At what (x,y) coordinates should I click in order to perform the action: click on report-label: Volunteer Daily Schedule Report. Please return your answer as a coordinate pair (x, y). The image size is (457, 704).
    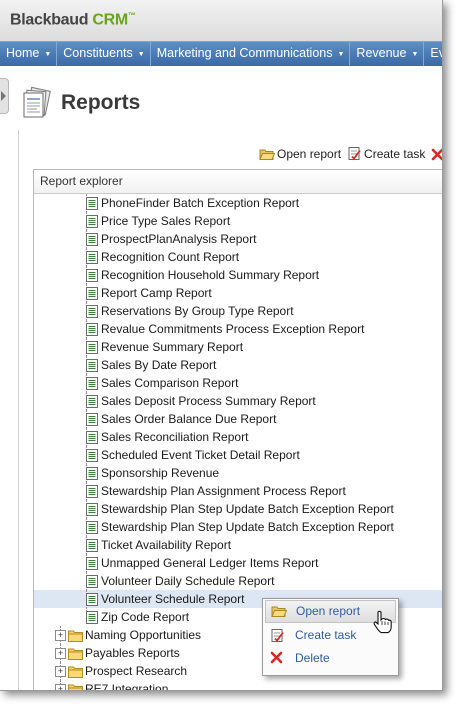
    Looking at the image, I should click on (188, 581).